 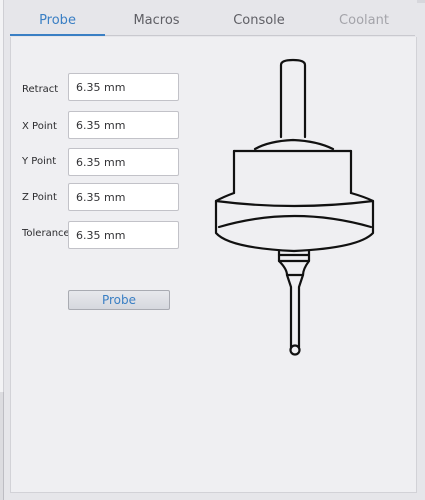 What do you see at coordinates (156, 21) in the screenshot?
I see `tab-macros: Macros` at bounding box center [156, 21].